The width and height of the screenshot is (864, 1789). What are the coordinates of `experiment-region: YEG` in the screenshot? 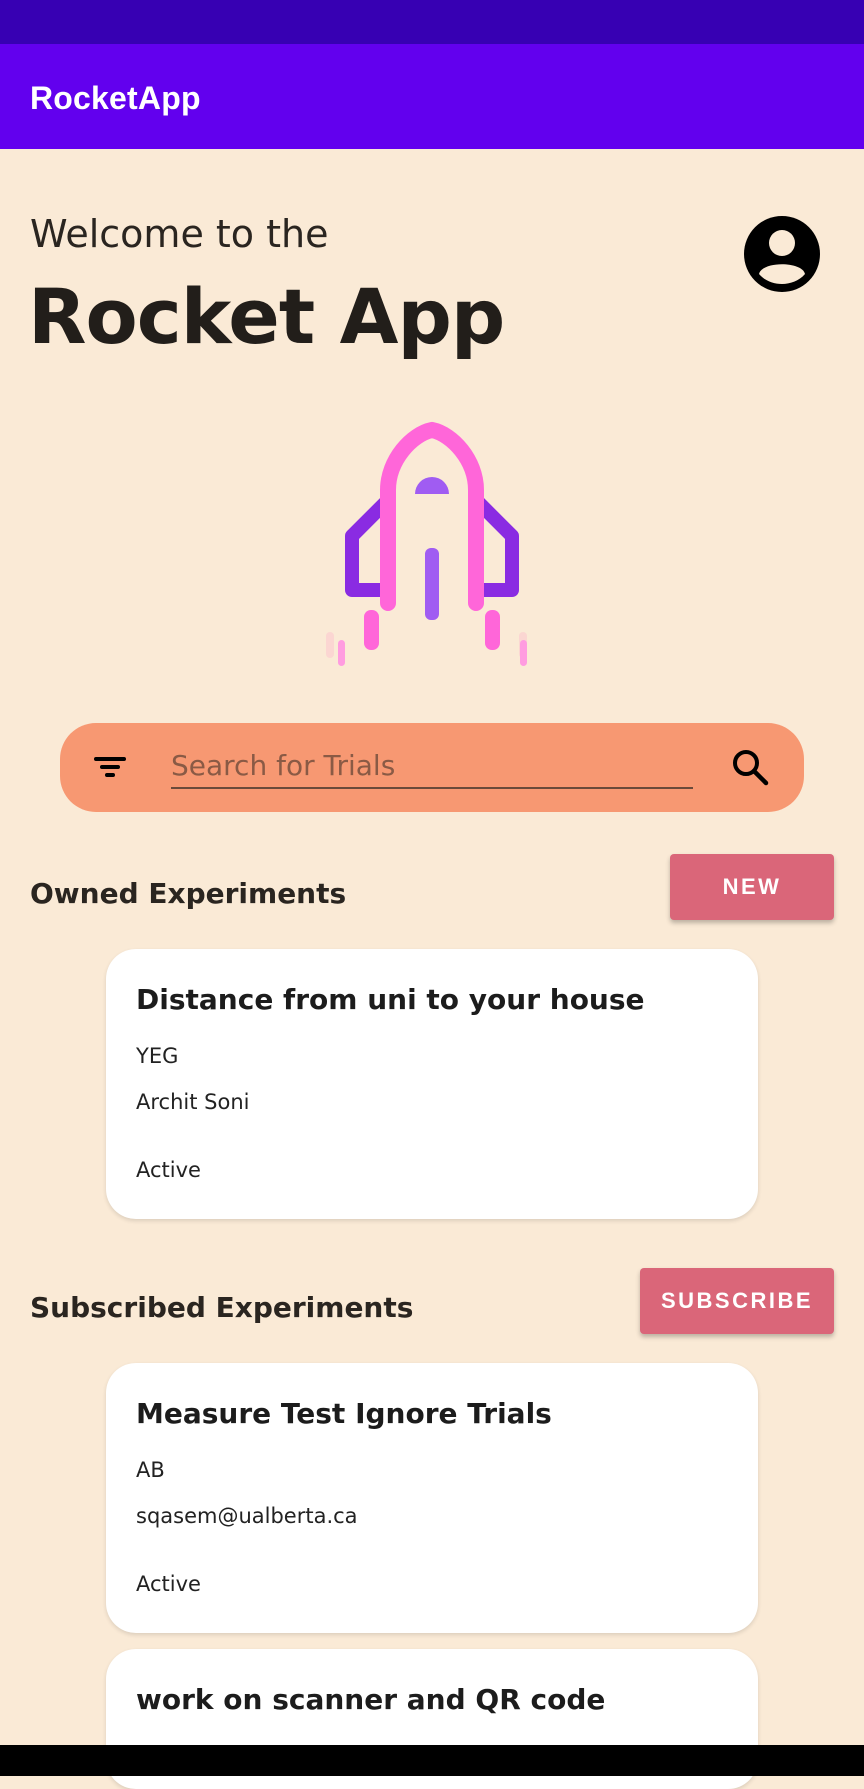 It's located at (157, 1056).